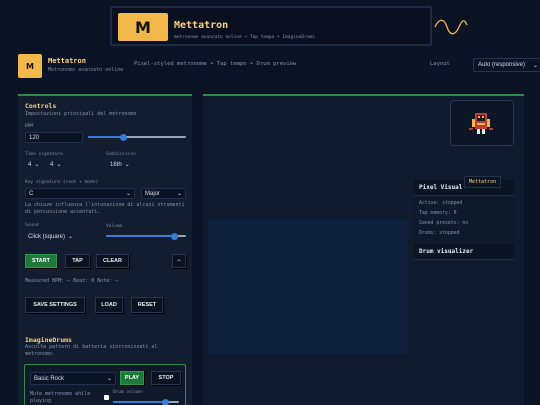  What do you see at coordinates (179, 261) in the screenshot?
I see `collapse-button: −` at bounding box center [179, 261].